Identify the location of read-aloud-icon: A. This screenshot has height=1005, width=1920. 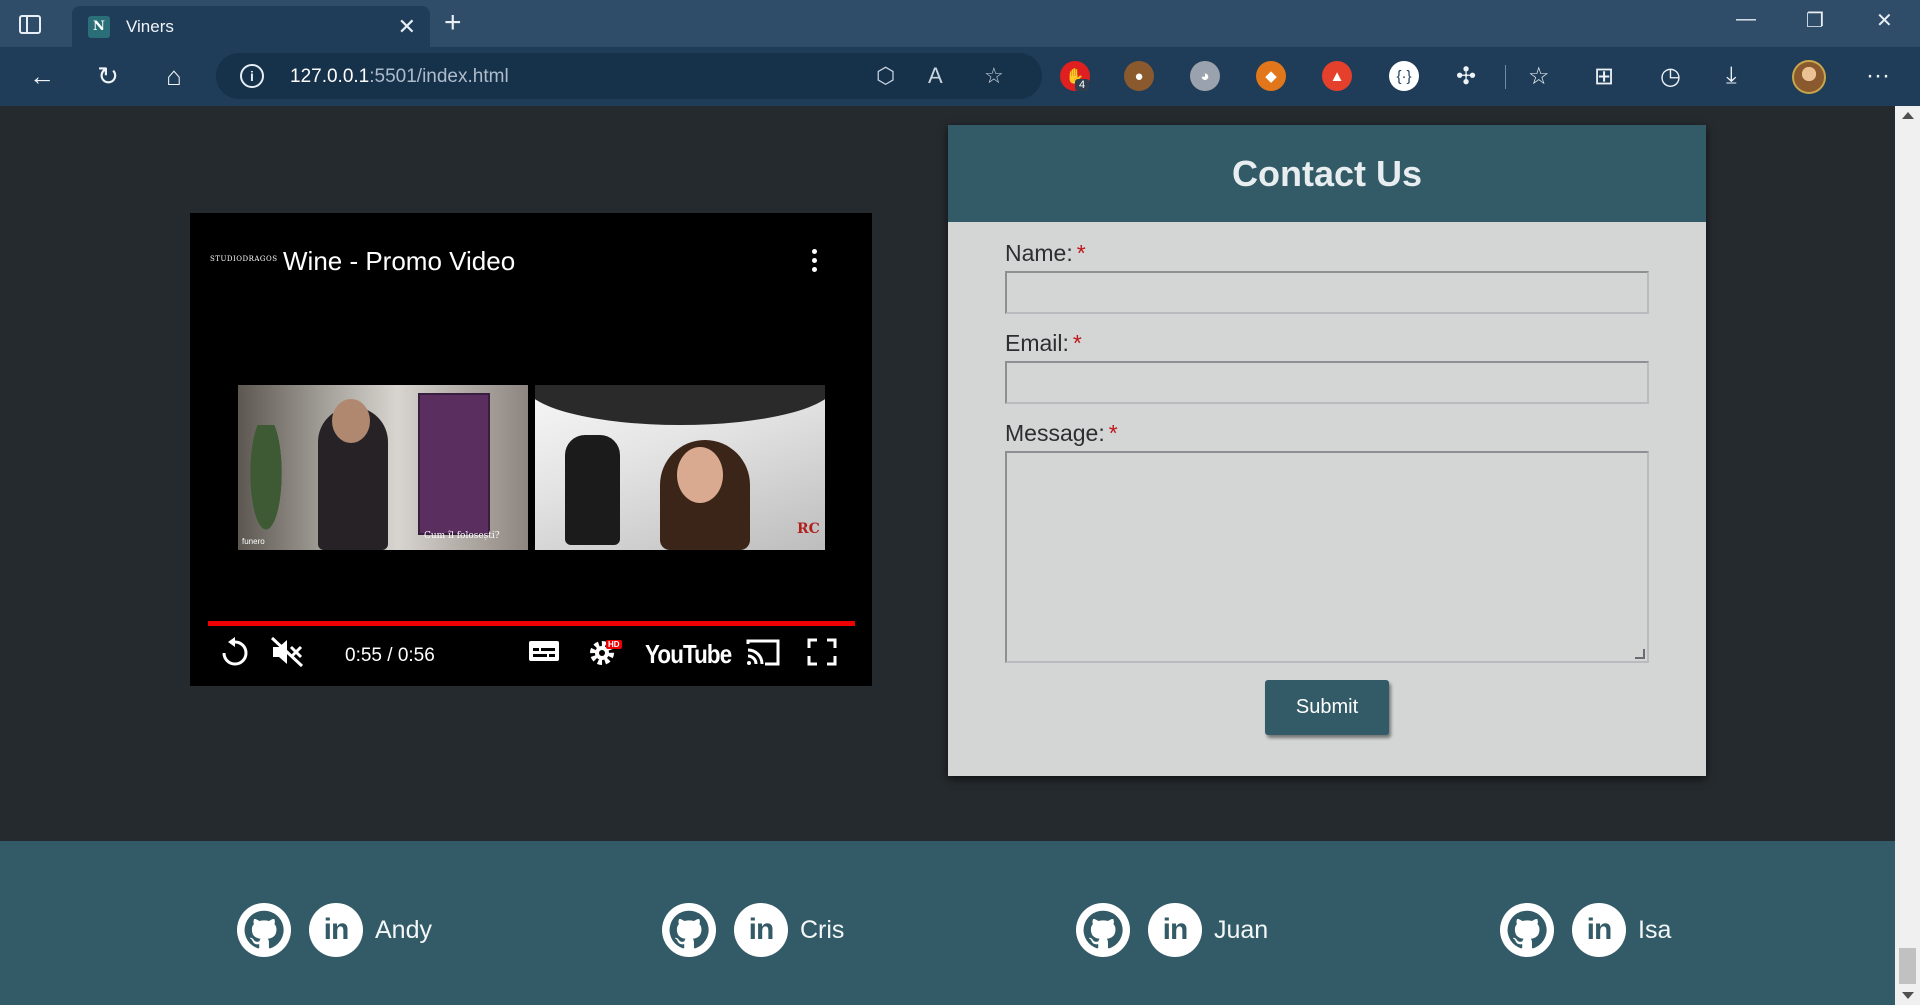
(935, 76).